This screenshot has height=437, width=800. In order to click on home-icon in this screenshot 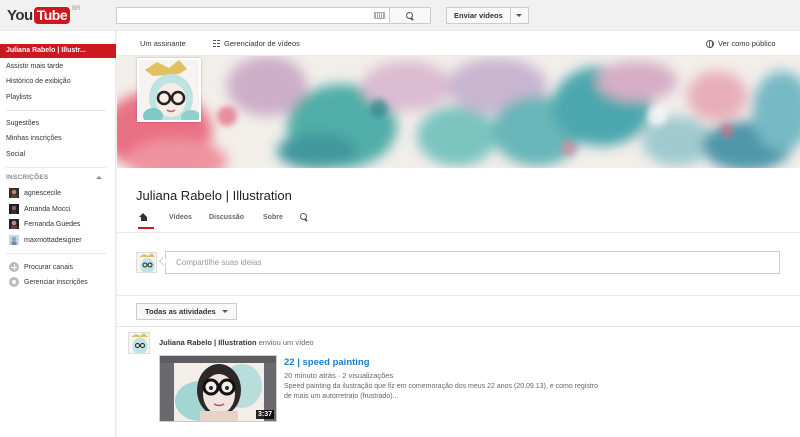, I will do `click(143, 217)`.